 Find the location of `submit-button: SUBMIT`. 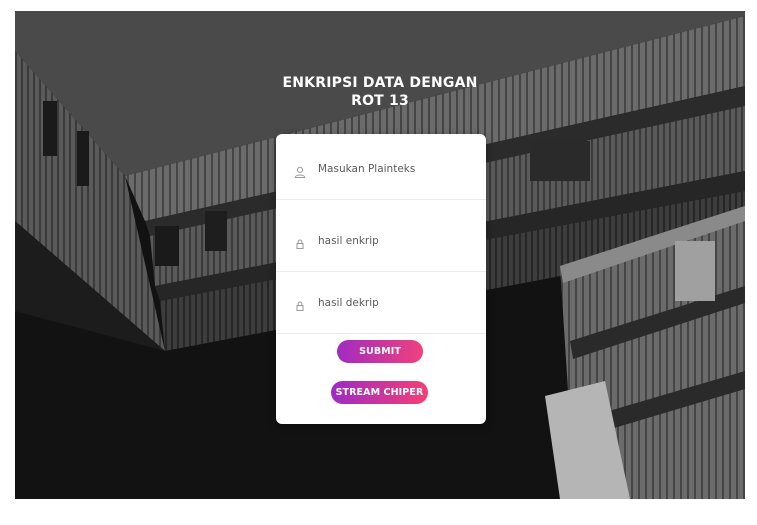

submit-button: SUBMIT is located at coordinates (380, 351).